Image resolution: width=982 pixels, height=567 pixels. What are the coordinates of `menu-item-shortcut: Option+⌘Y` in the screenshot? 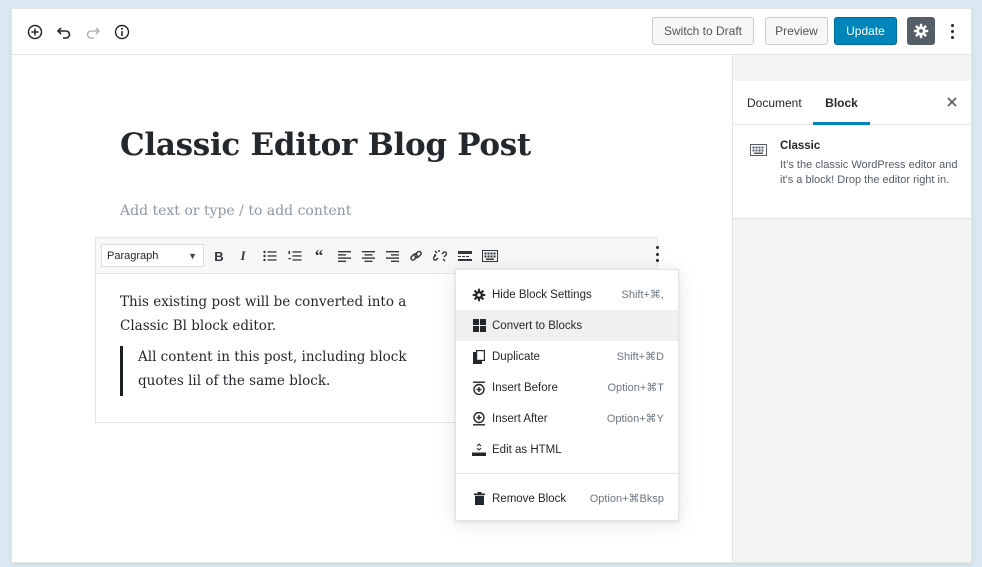 It's located at (635, 419).